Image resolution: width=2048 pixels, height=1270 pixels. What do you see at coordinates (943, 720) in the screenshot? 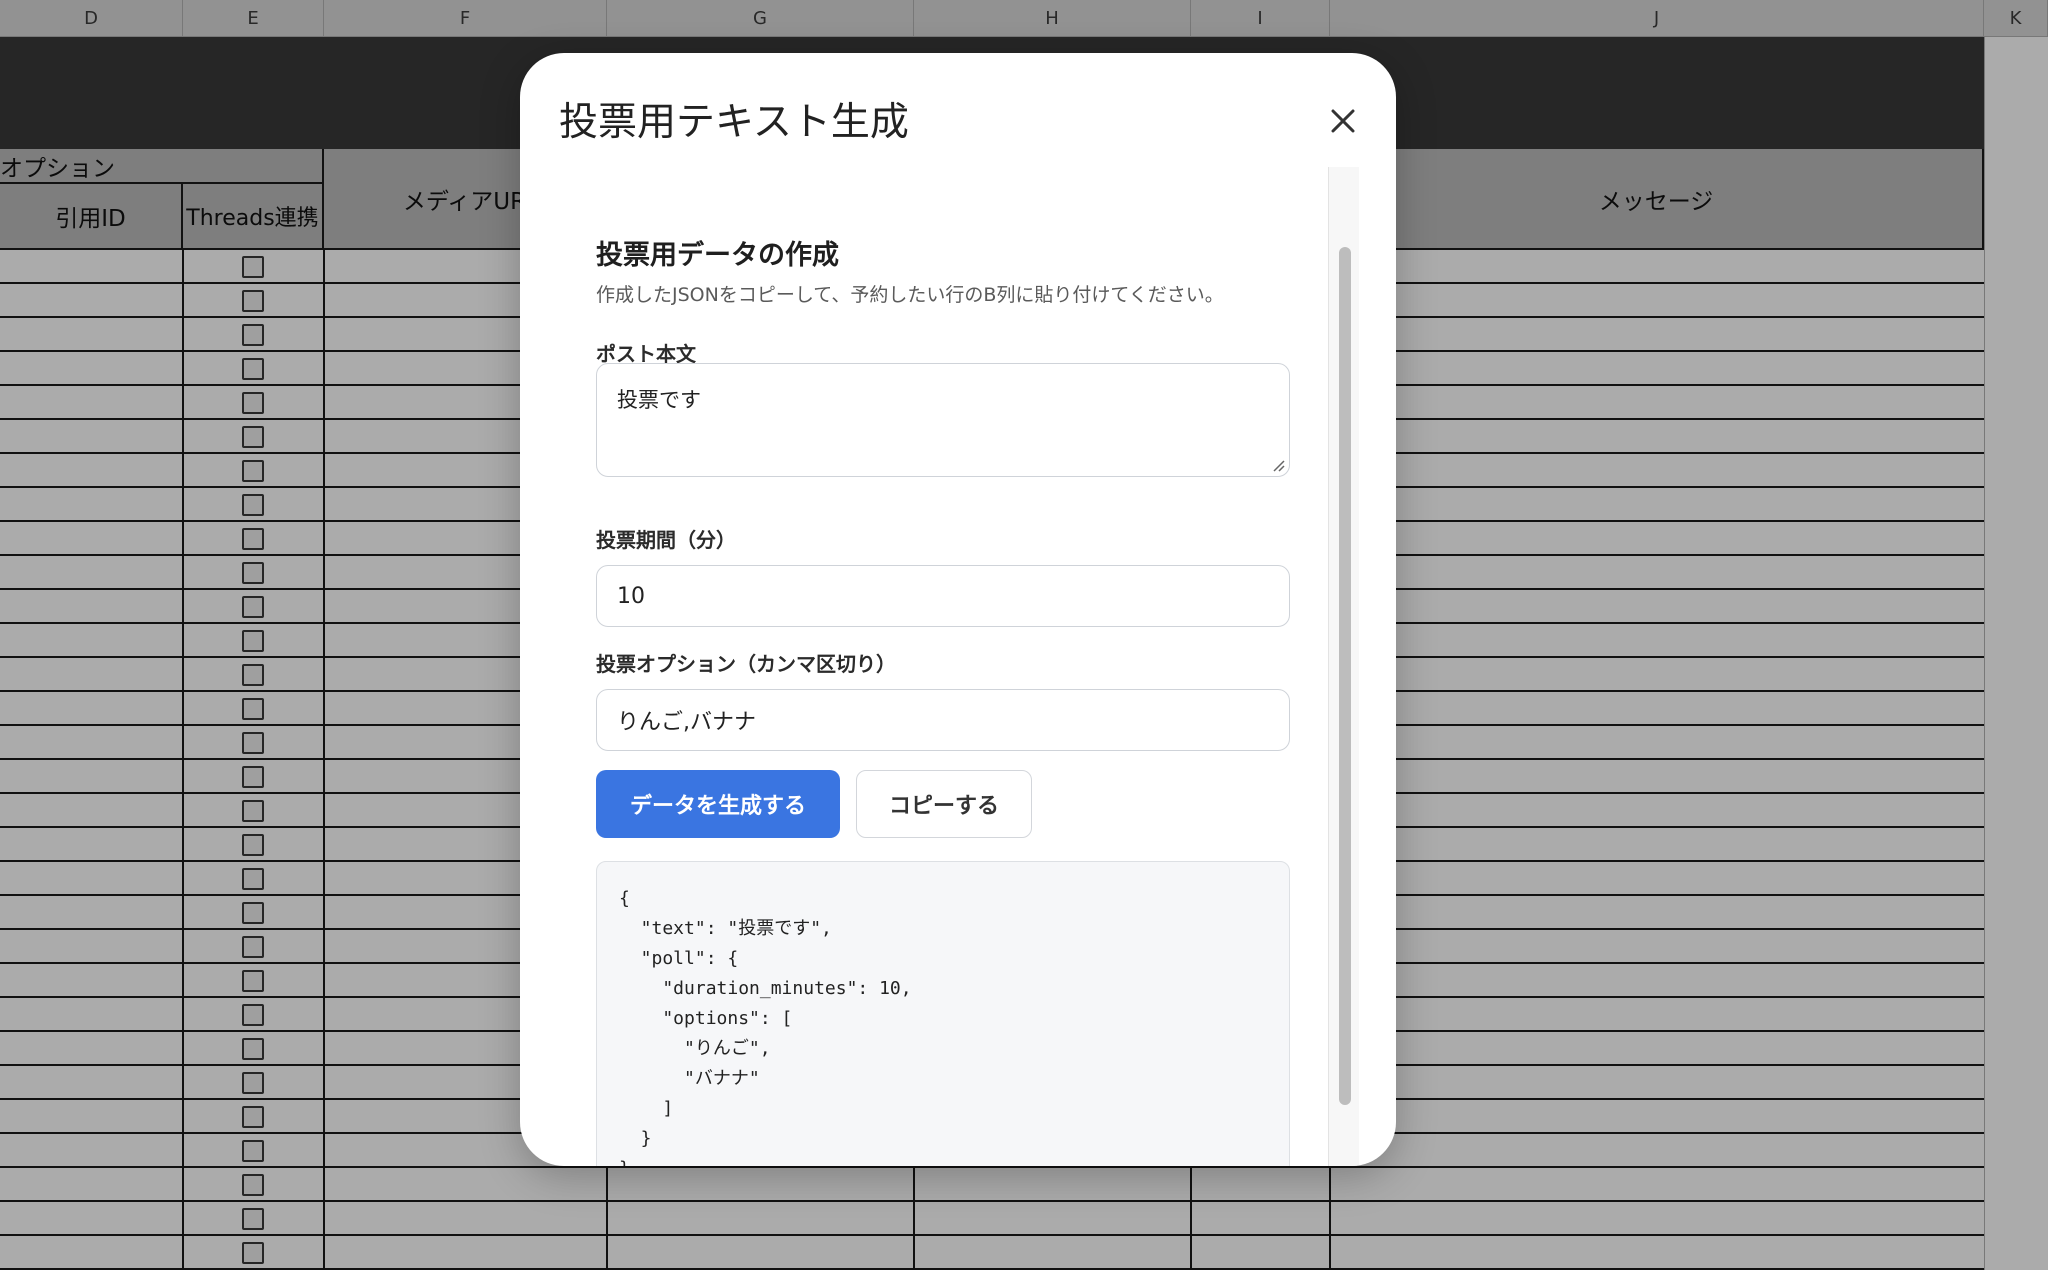
I see `options-input: りんご,バナナ` at bounding box center [943, 720].